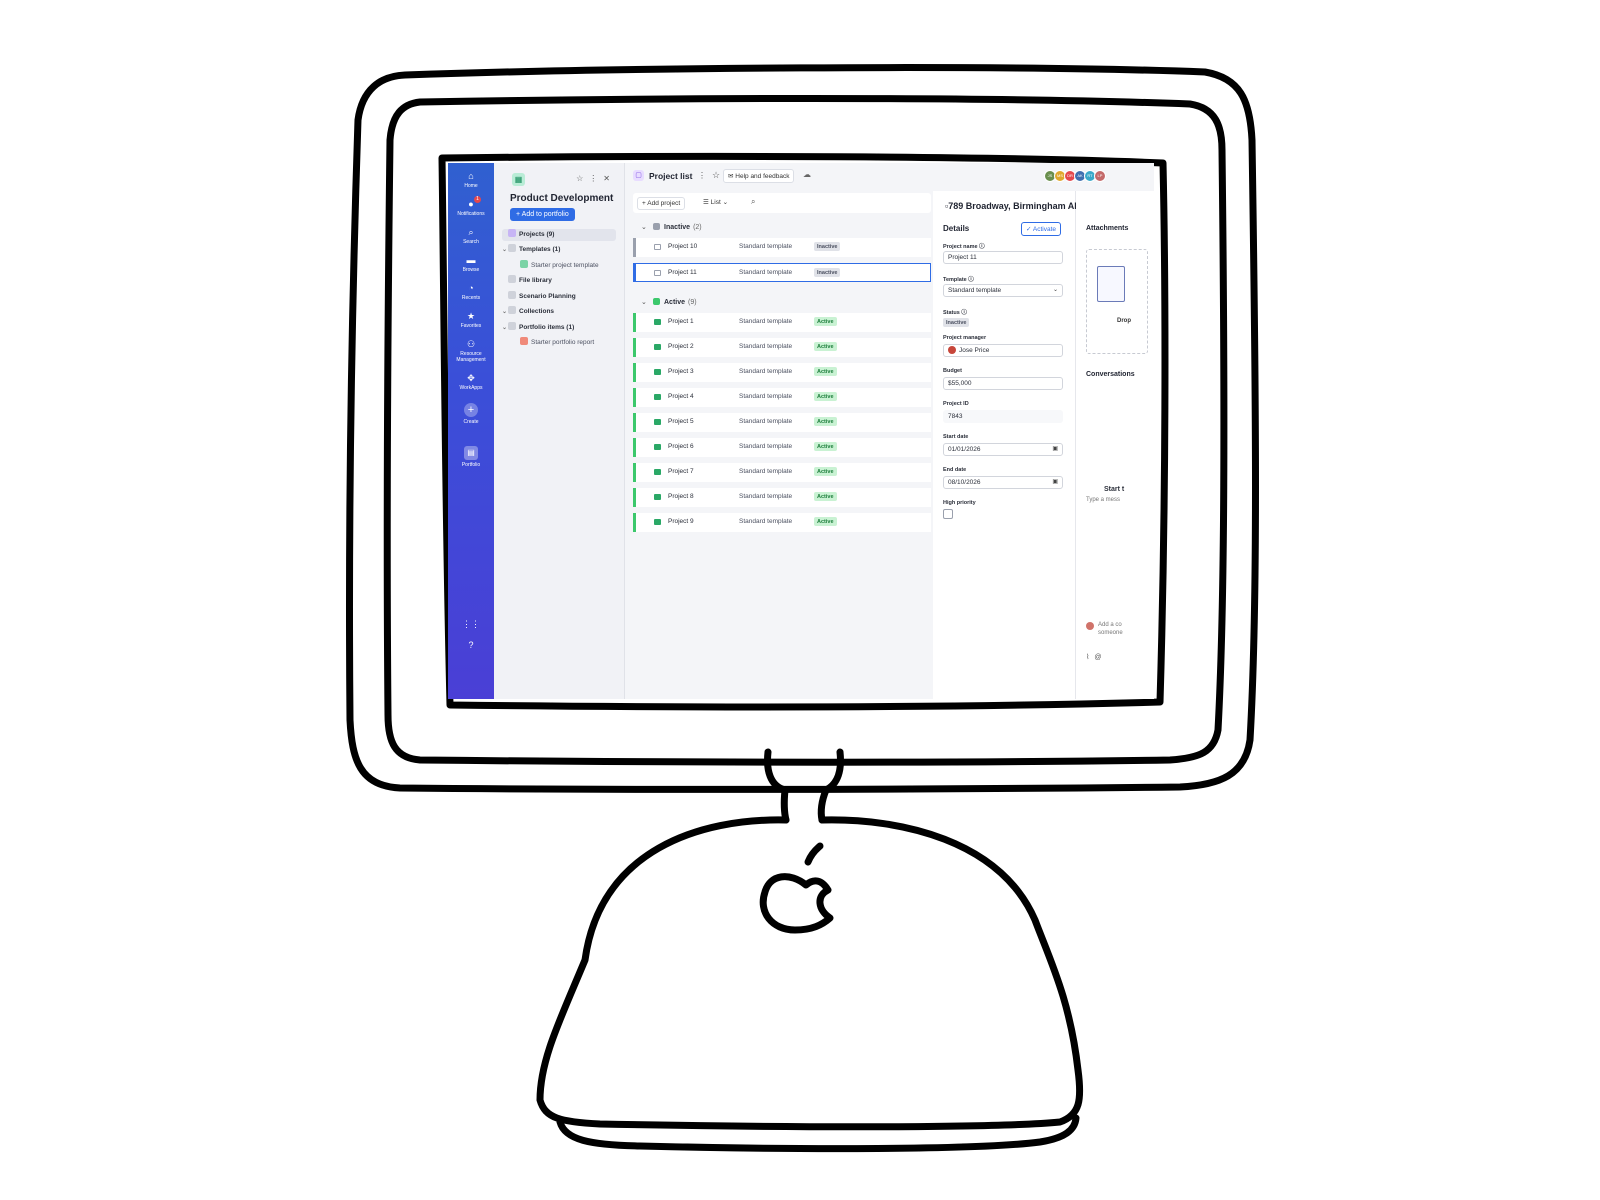 The image size is (1600, 1200). Describe the element at coordinates (952, 371) in the screenshot. I see `budget-label: Budget` at that location.